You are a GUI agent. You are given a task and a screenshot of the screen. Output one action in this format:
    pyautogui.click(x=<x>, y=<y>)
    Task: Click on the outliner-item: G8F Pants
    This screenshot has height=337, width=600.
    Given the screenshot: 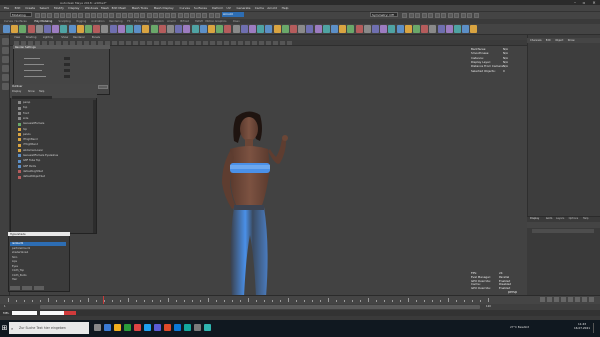 What is the action you would take?
    pyautogui.click(x=29, y=166)
    